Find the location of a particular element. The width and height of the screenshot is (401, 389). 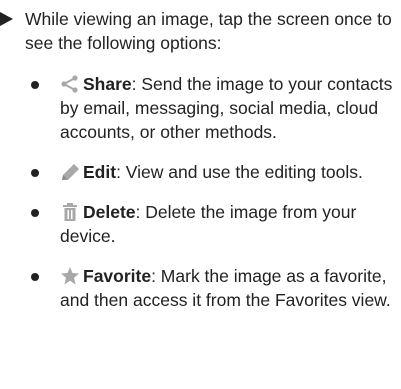

option-description: : View and use the editing tools. is located at coordinates (239, 172).